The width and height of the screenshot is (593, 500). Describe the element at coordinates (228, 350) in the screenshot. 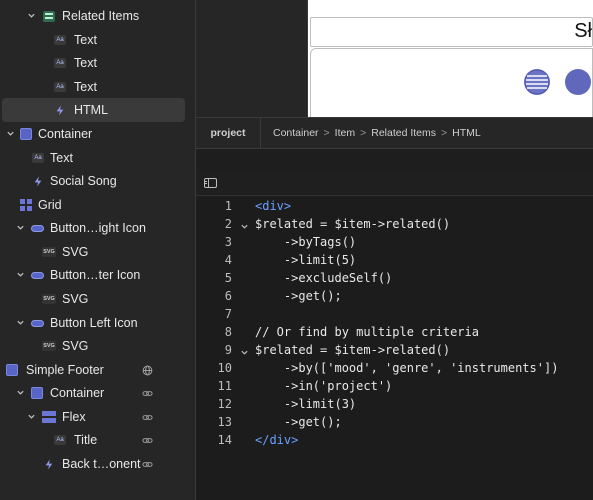

I see `line-number: 9` at that location.